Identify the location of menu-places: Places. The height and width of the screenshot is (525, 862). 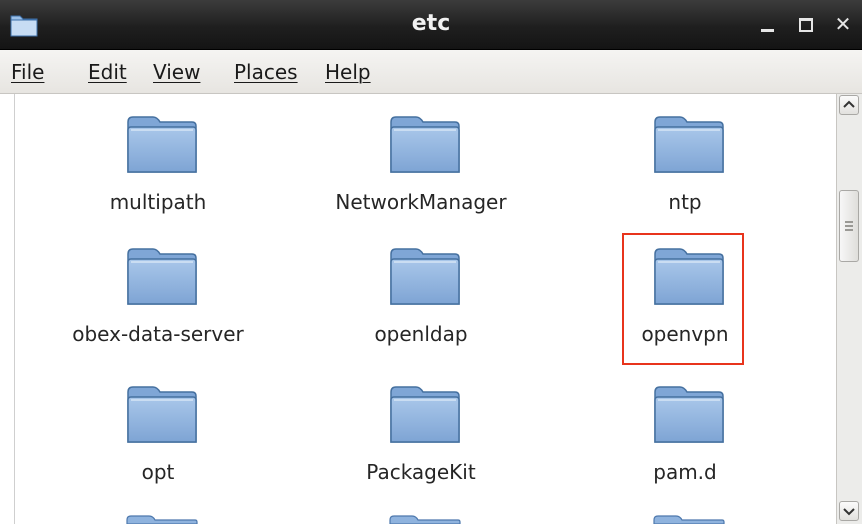
(266, 72).